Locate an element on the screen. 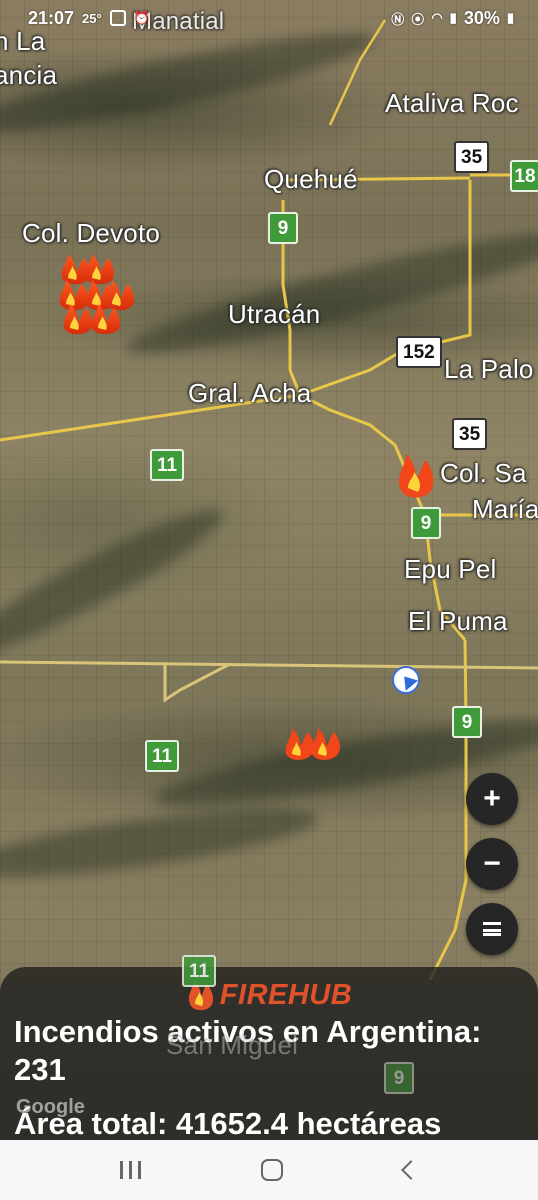  route-shield: 152 is located at coordinates (419, 352).